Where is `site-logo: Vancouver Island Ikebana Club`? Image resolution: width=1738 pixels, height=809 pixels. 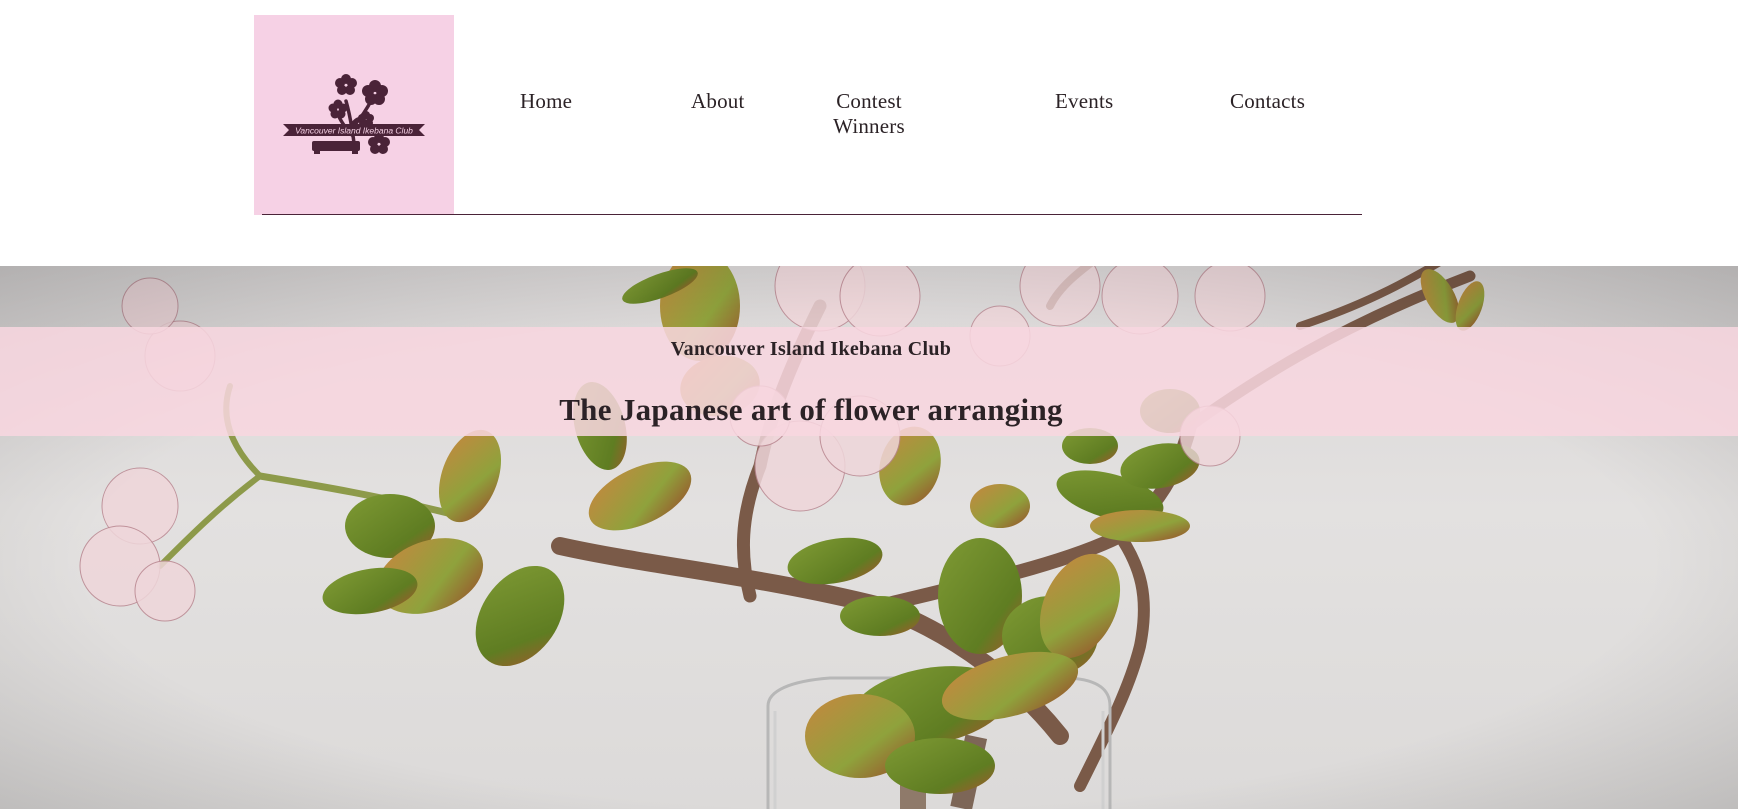 site-logo: Vancouver Island Ikebana Club is located at coordinates (354, 115).